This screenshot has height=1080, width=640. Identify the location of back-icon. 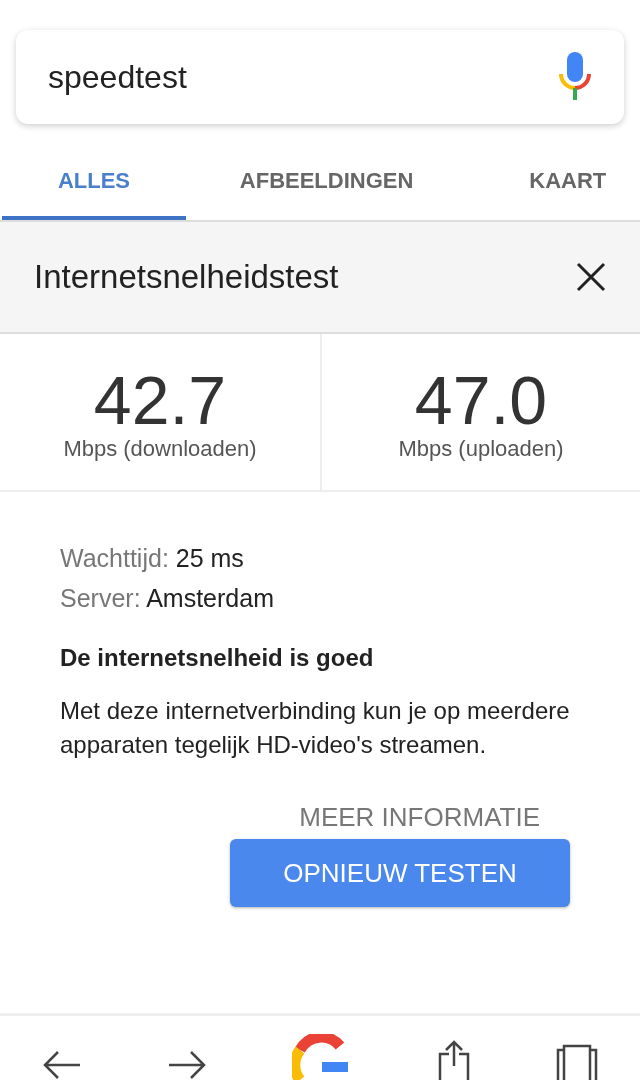
(62, 1065).